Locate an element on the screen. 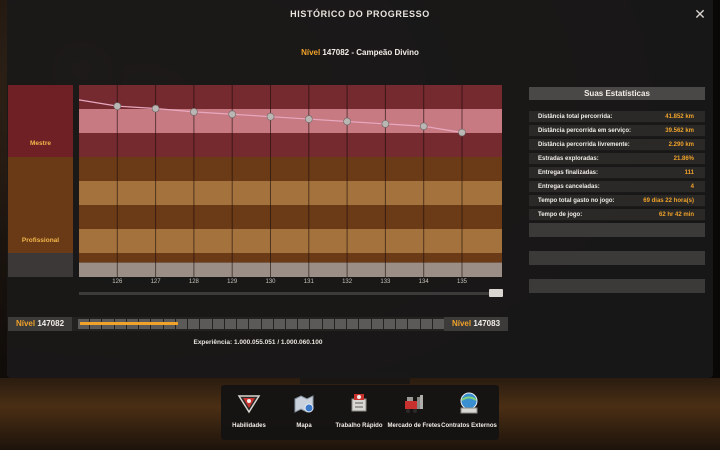  rank-band-profissional: Profissional is located at coordinates (40, 205).